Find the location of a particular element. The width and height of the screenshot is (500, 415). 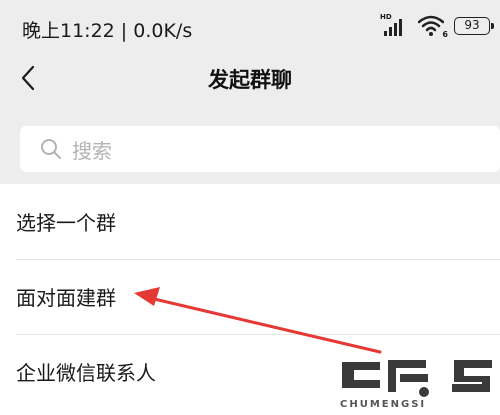

signal-icon: HD is located at coordinates (395, 25).